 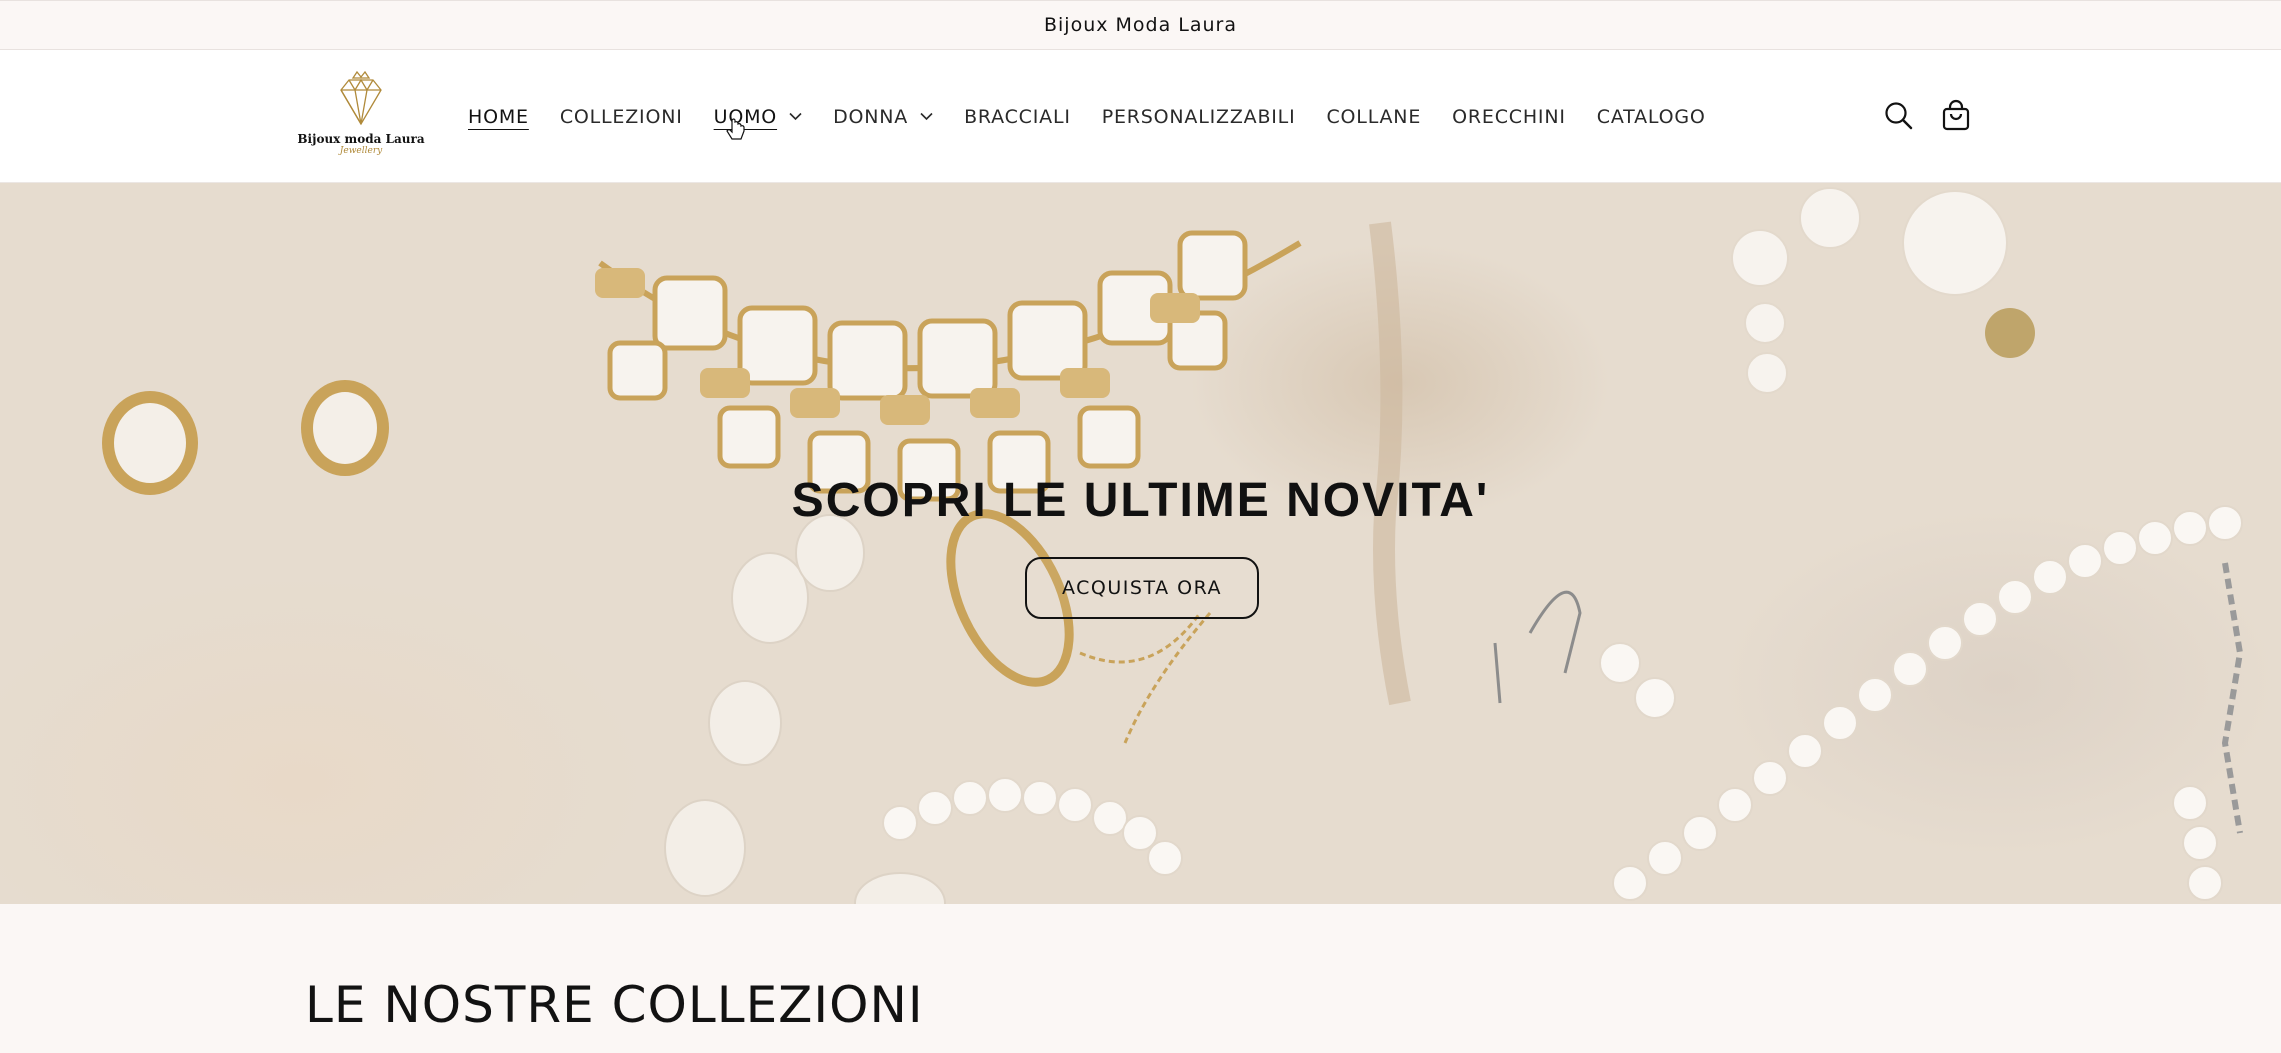 I want to click on nav-item-label: PERSONALIZZABILI, so click(x=1198, y=116).